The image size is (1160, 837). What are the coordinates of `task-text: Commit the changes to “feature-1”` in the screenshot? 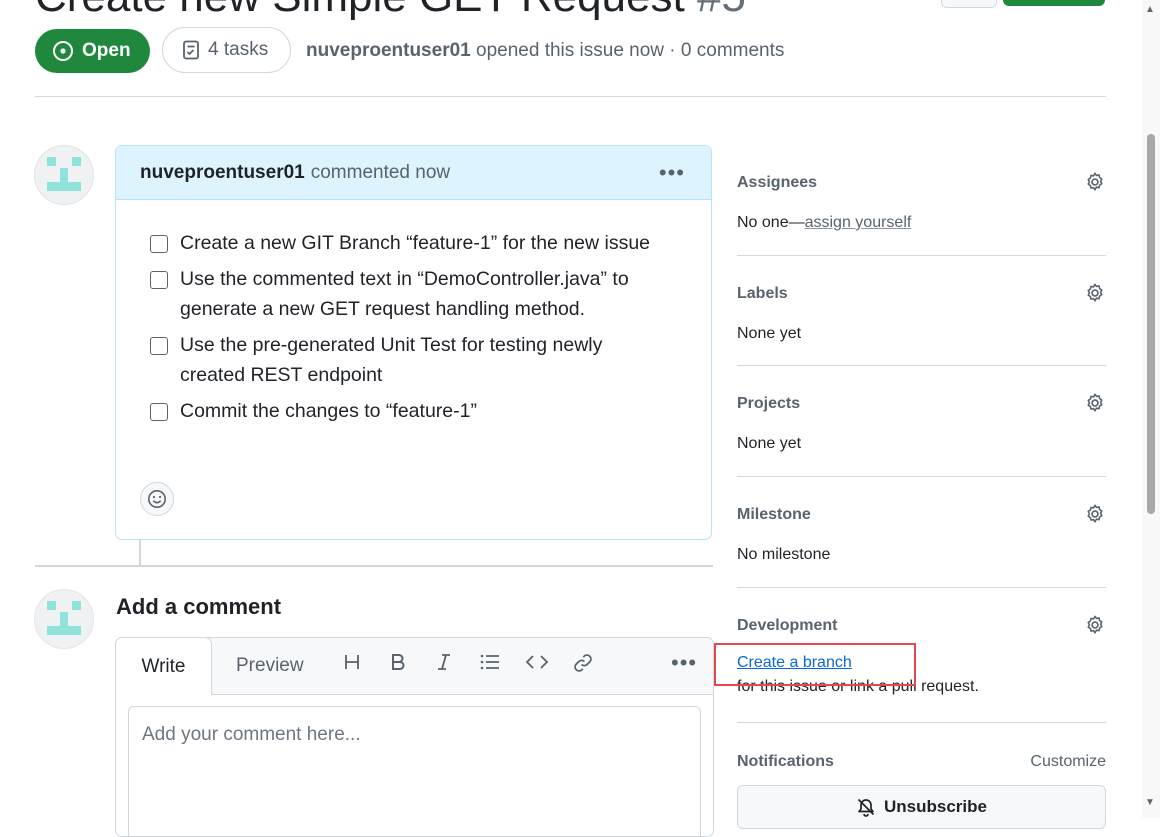 It's located at (328, 411).